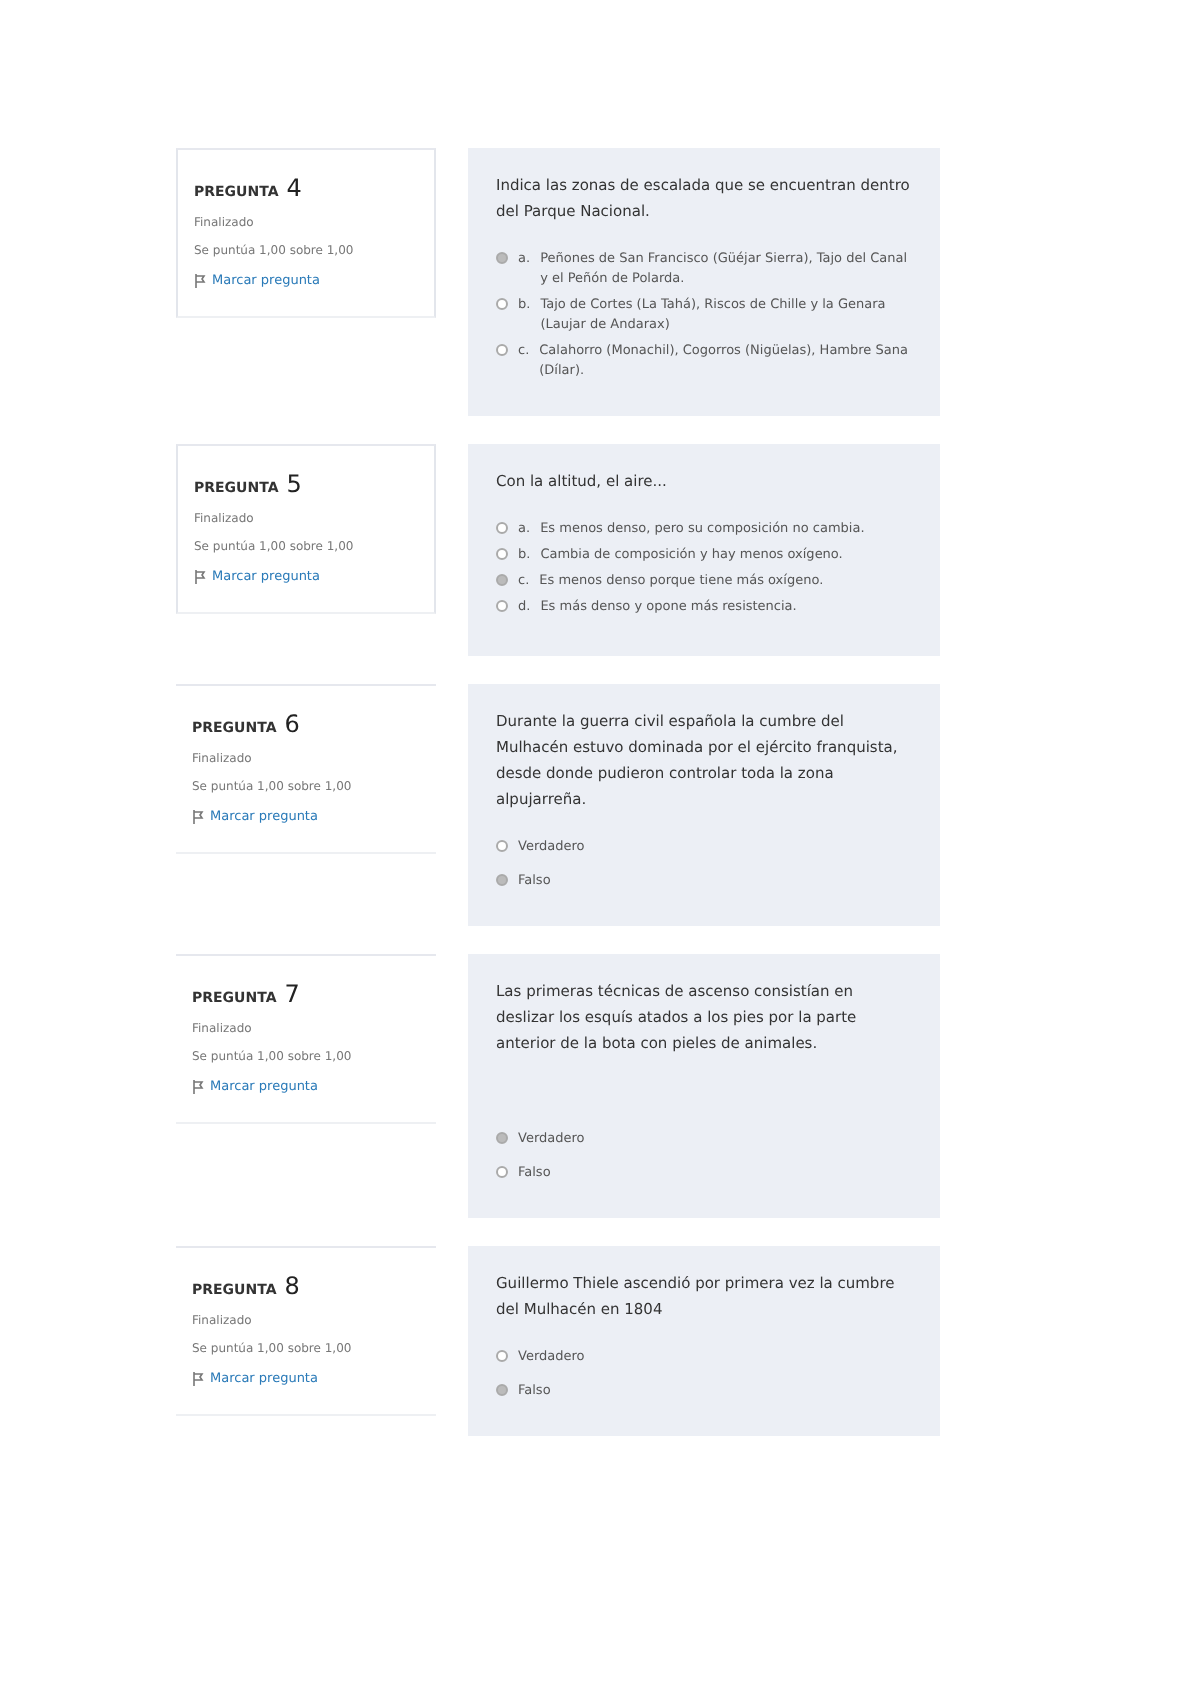 The width and height of the screenshot is (1198, 1696). What do you see at coordinates (292, 724) in the screenshot?
I see `question-number: 6` at bounding box center [292, 724].